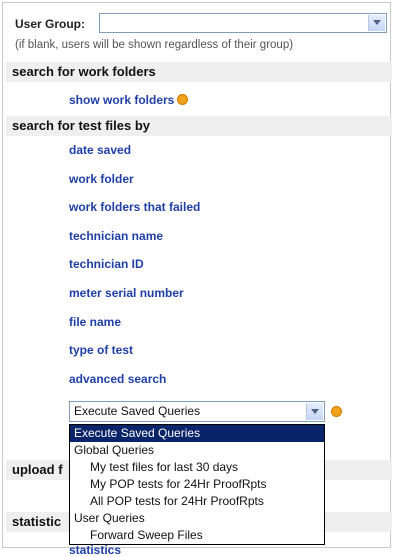 This screenshot has height=557, width=395. What do you see at coordinates (199, 126) in the screenshot?
I see `section-header-test-files: search for test files by` at bounding box center [199, 126].